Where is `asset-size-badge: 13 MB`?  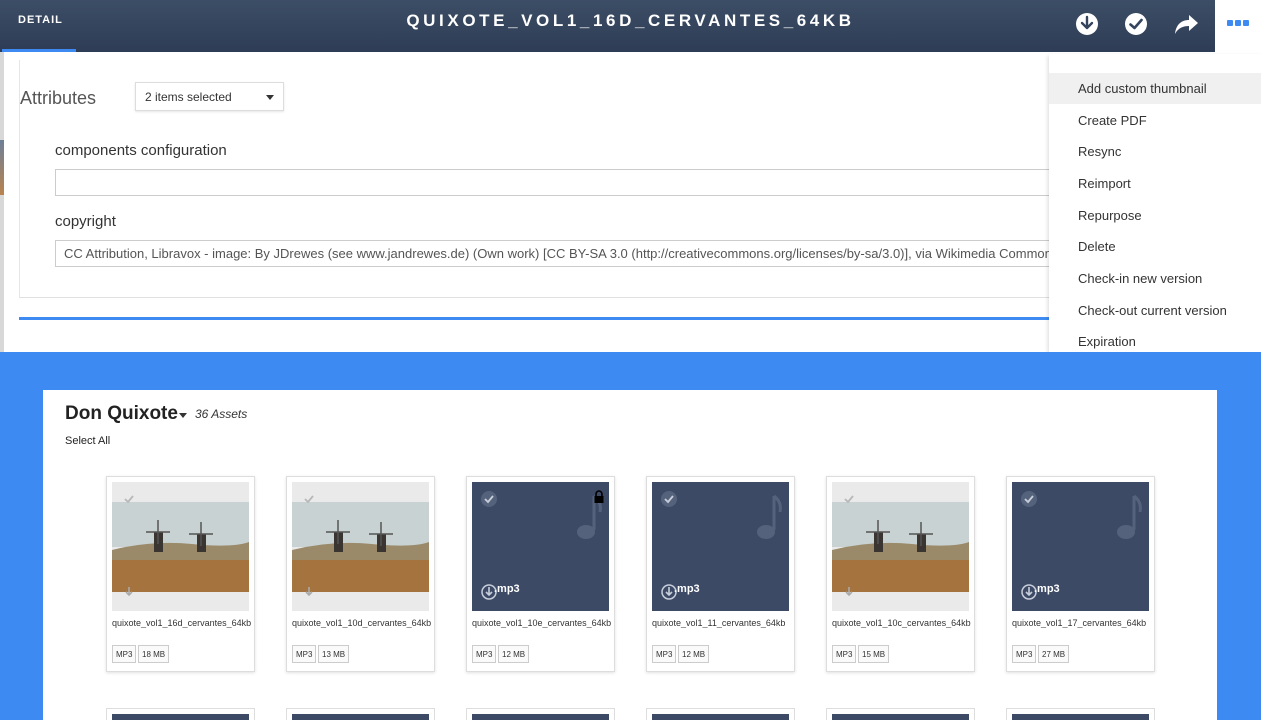 asset-size-badge: 13 MB is located at coordinates (334, 654).